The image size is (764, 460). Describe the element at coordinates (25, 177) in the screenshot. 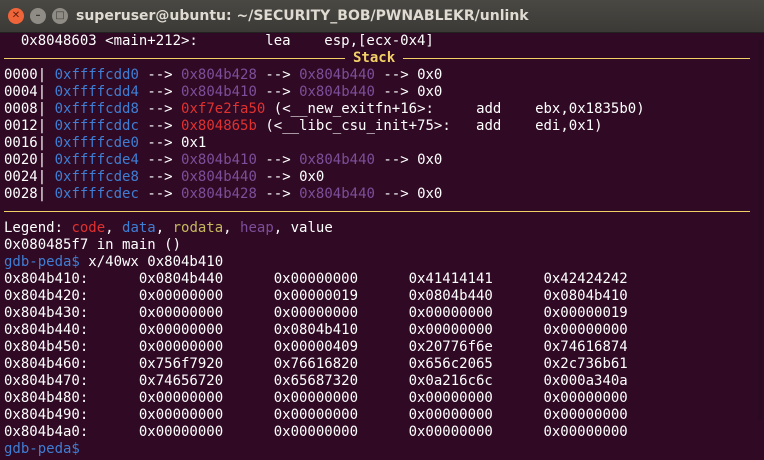

I see `stack-offset: 0024|` at that location.